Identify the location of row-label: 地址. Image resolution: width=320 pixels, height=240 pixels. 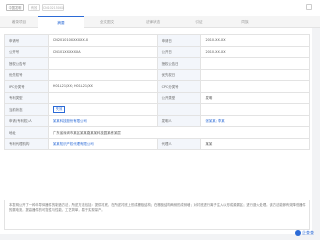
(26, 132).